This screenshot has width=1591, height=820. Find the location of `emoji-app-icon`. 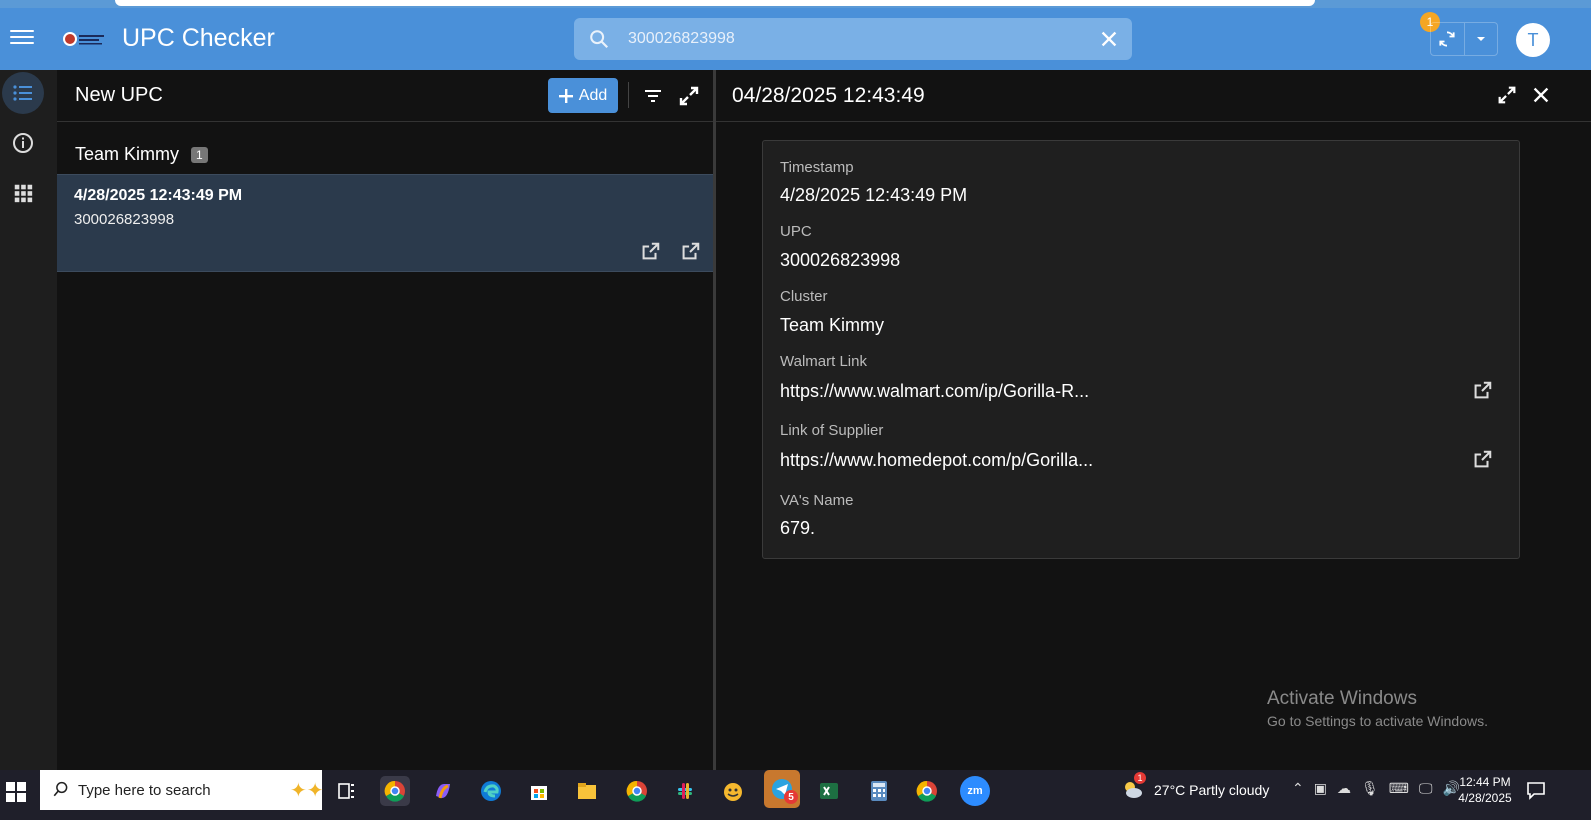

emoji-app-icon is located at coordinates (733, 791).